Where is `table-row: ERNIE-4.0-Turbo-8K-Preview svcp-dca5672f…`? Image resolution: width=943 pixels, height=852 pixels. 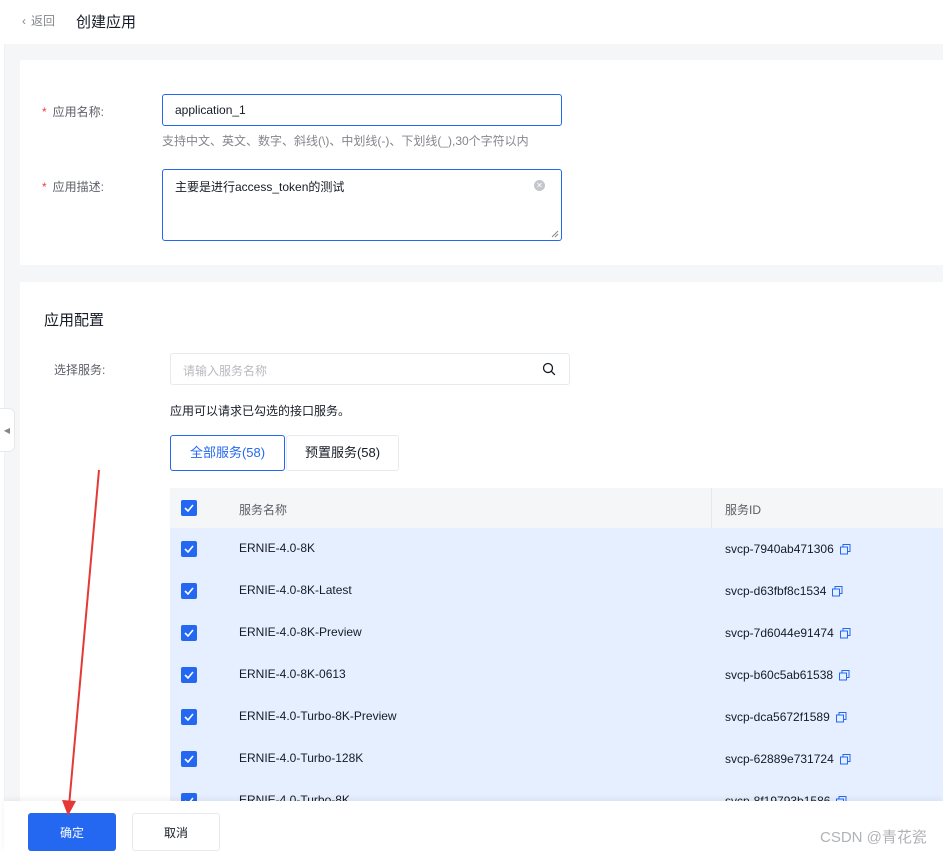 table-row: ERNIE-4.0-Turbo-8K-Preview svcp-dca5672f… is located at coordinates (556, 717).